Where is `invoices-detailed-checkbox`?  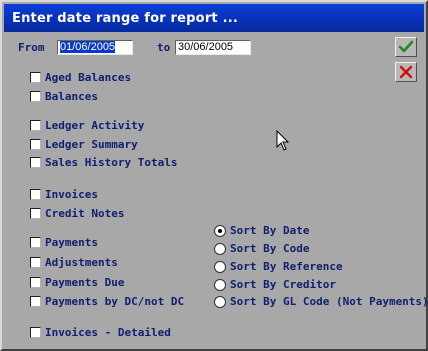 invoices-detailed-checkbox is located at coordinates (35, 332).